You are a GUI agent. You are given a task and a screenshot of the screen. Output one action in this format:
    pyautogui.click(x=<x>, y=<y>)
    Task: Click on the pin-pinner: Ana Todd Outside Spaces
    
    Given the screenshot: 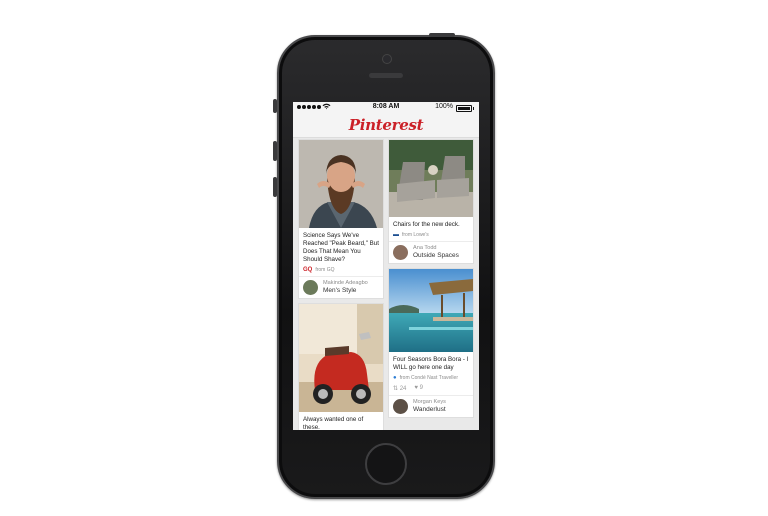 What is the action you would take?
    pyautogui.click(x=431, y=252)
    